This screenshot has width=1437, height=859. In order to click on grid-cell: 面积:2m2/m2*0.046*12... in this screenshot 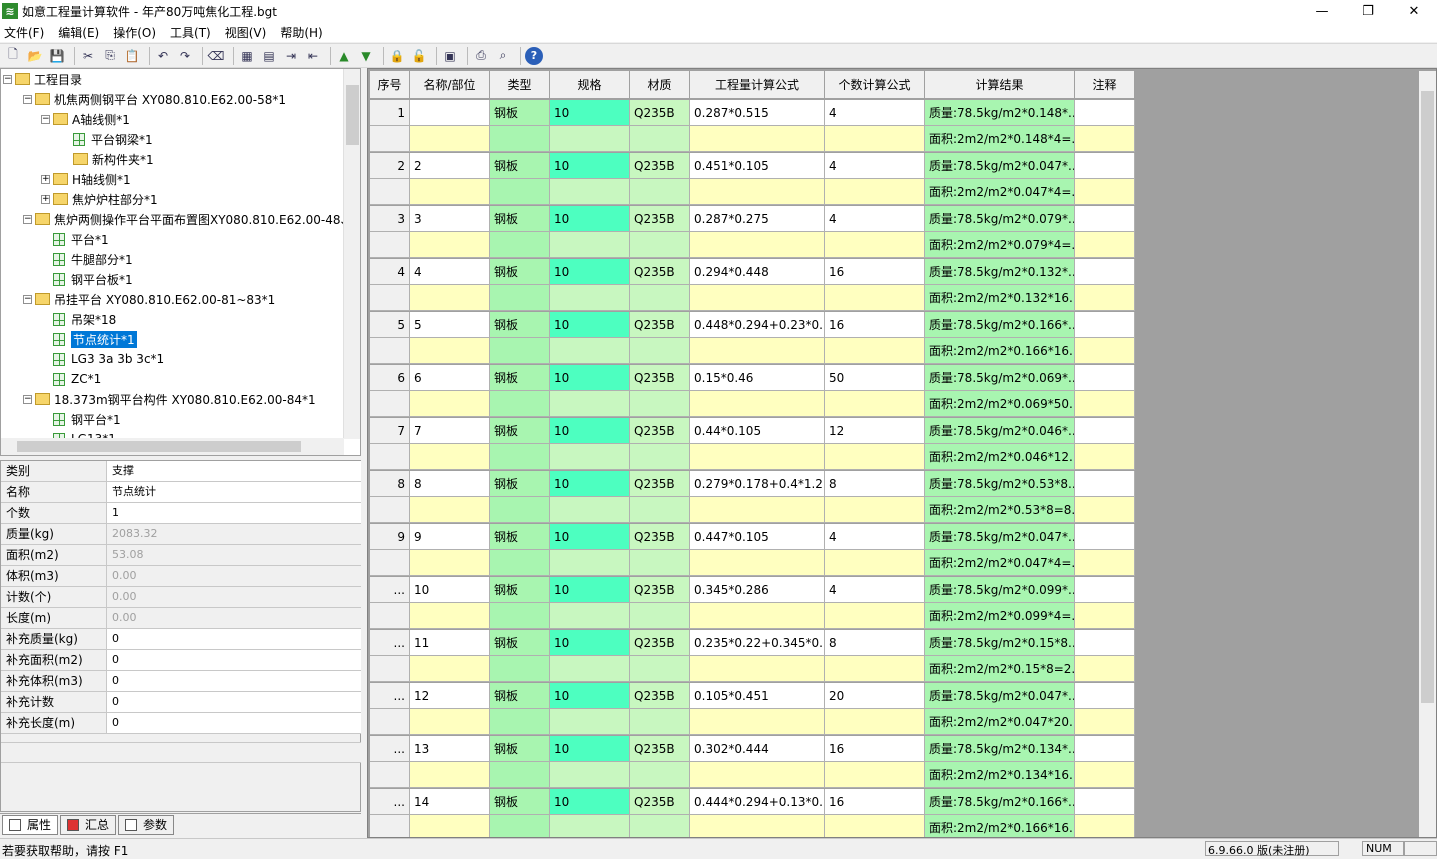, I will do `click(1000, 457)`.